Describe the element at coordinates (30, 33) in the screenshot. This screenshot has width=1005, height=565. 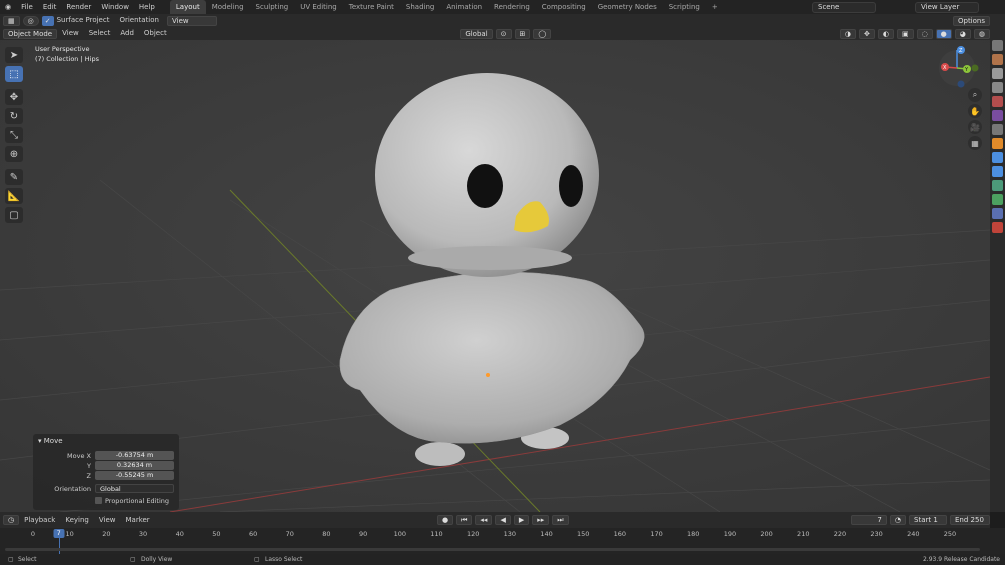
I see `mode-selector: Object Mode` at that location.